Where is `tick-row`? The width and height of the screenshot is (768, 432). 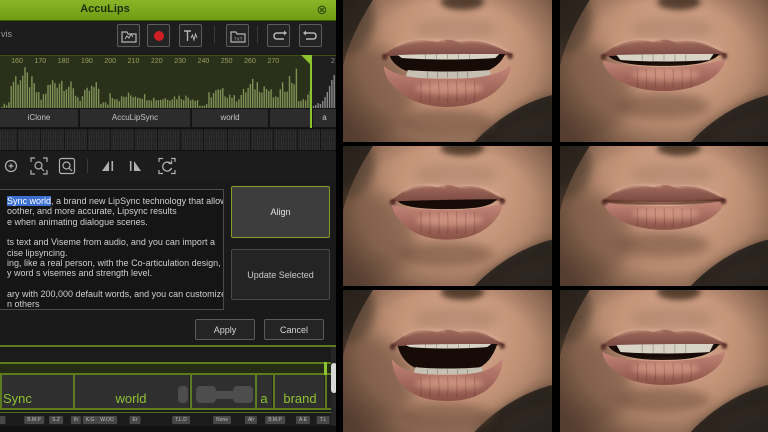 tick-row is located at coordinates (168, 145).